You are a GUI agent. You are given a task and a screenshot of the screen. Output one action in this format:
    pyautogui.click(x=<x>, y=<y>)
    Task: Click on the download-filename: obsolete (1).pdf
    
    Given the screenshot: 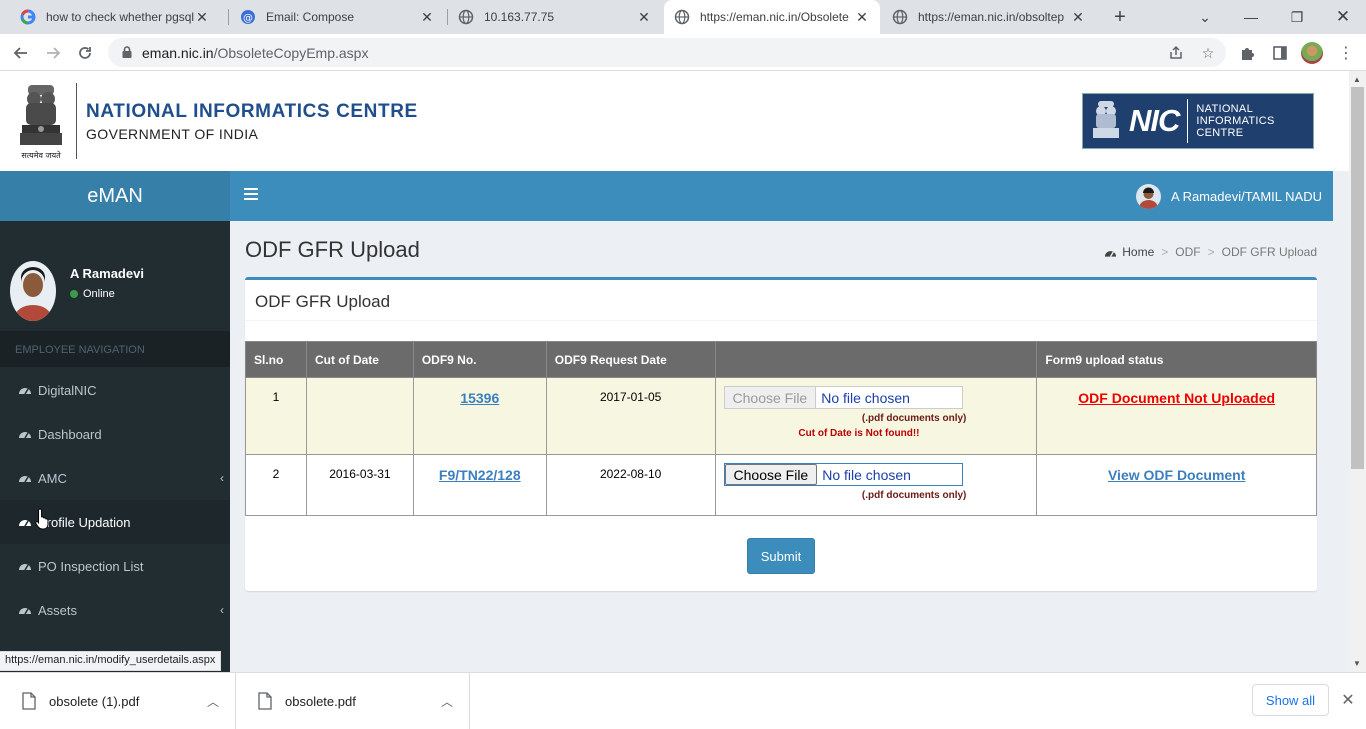 What is the action you would take?
    pyautogui.click(x=94, y=701)
    